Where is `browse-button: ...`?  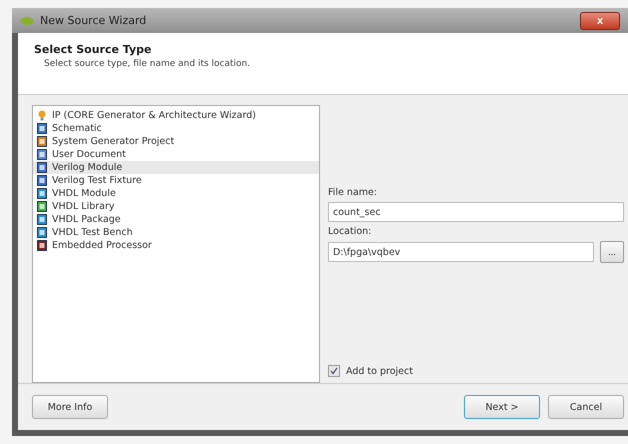
browse-button: ... is located at coordinates (612, 252).